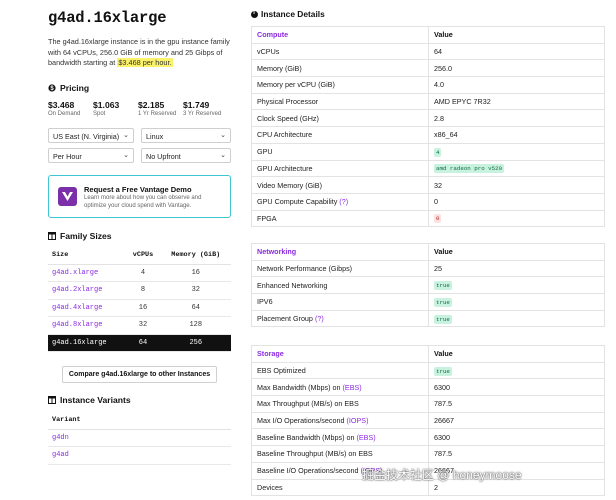 This screenshot has height=500, width=616. What do you see at coordinates (358, 420) in the screenshot?
I see `iops-link: (IOPS)` at bounding box center [358, 420].